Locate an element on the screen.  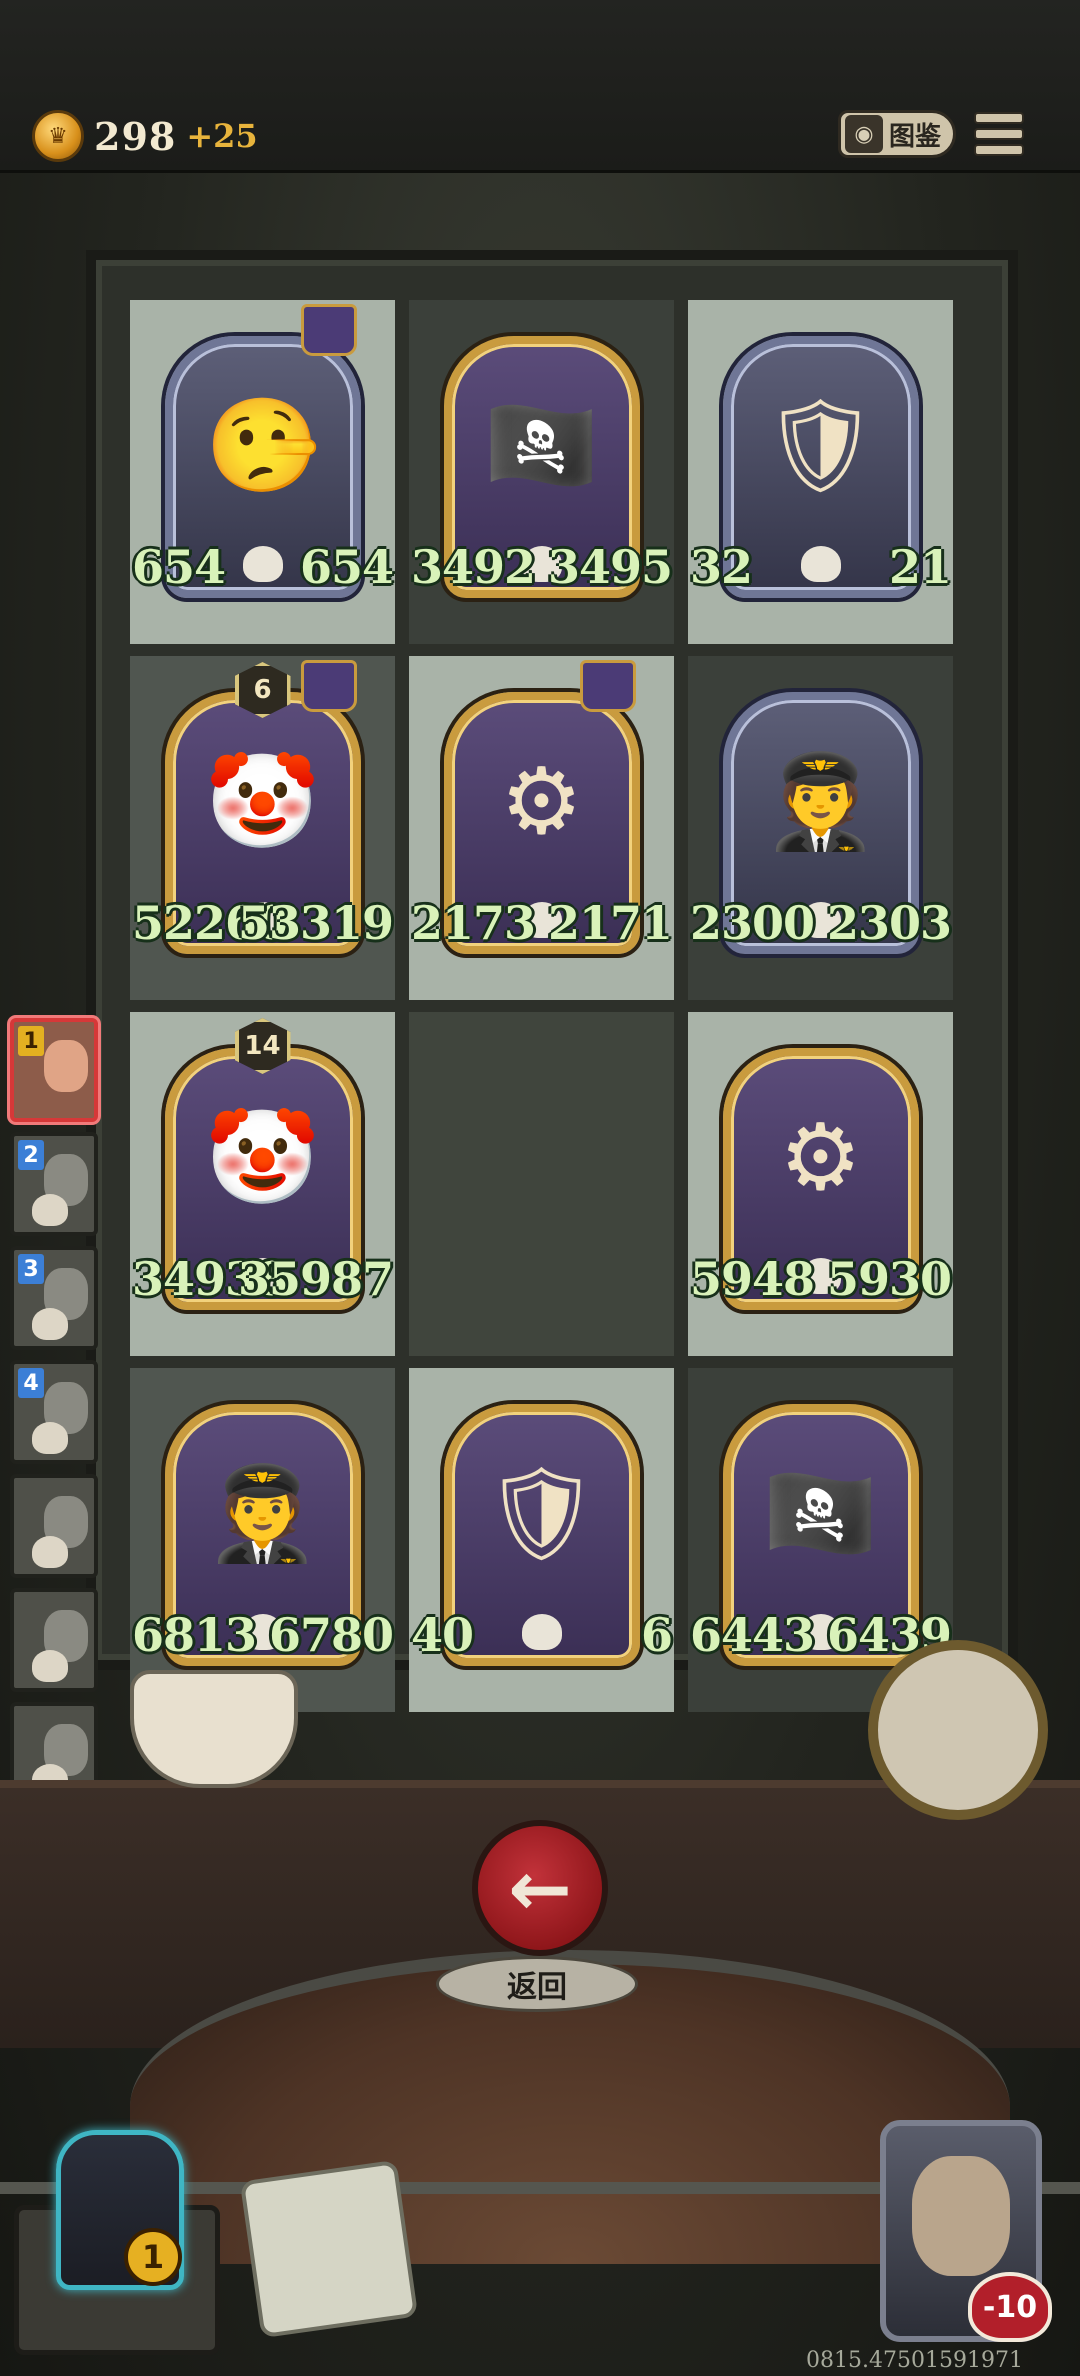
codex-label: 图鉴 is located at coordinates (915, 136).